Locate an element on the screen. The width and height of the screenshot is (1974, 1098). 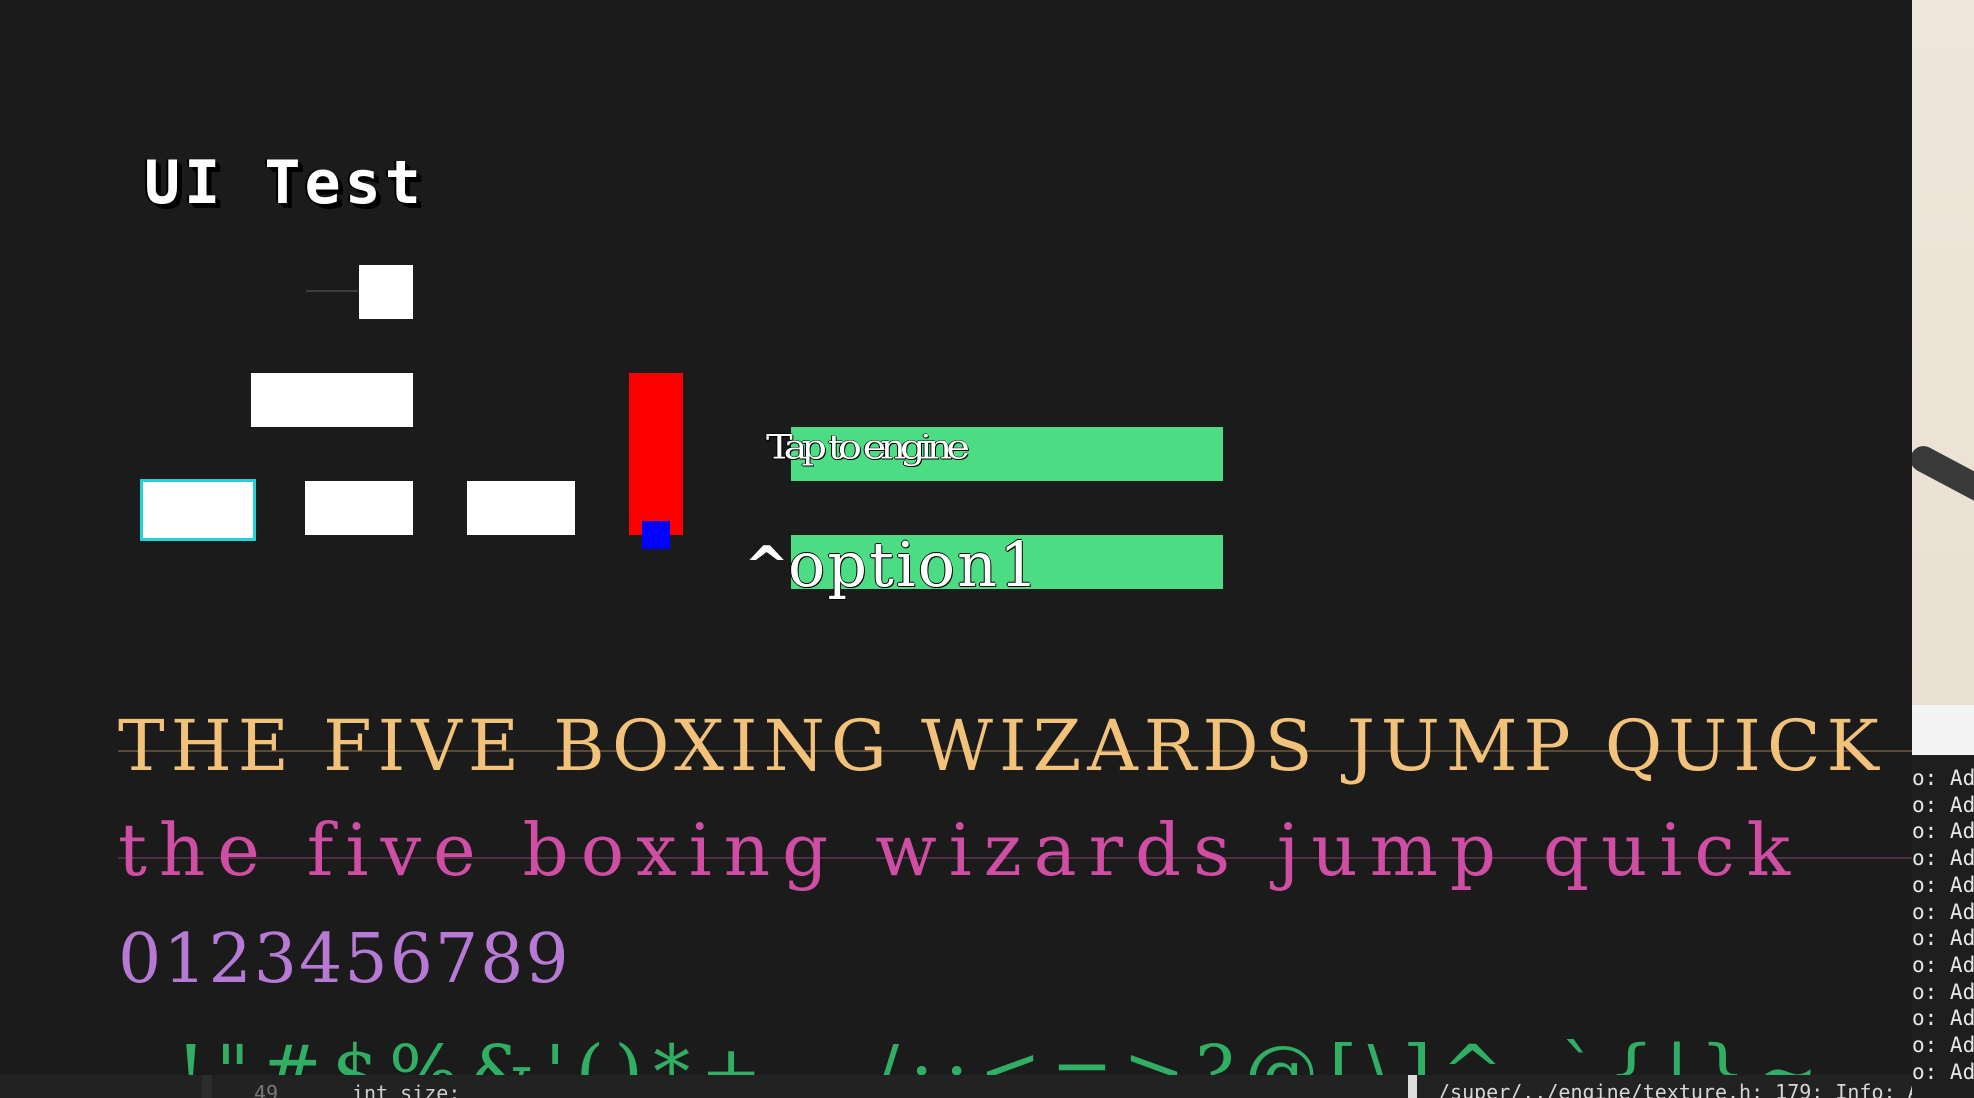
option1-label: option1 is located at coordinates (914, 564).